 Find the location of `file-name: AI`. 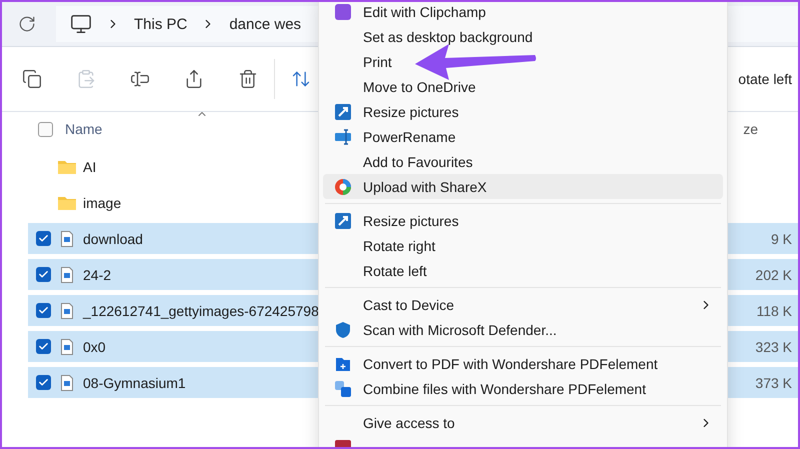

file-name: AI is located at coordinates (89, 166).